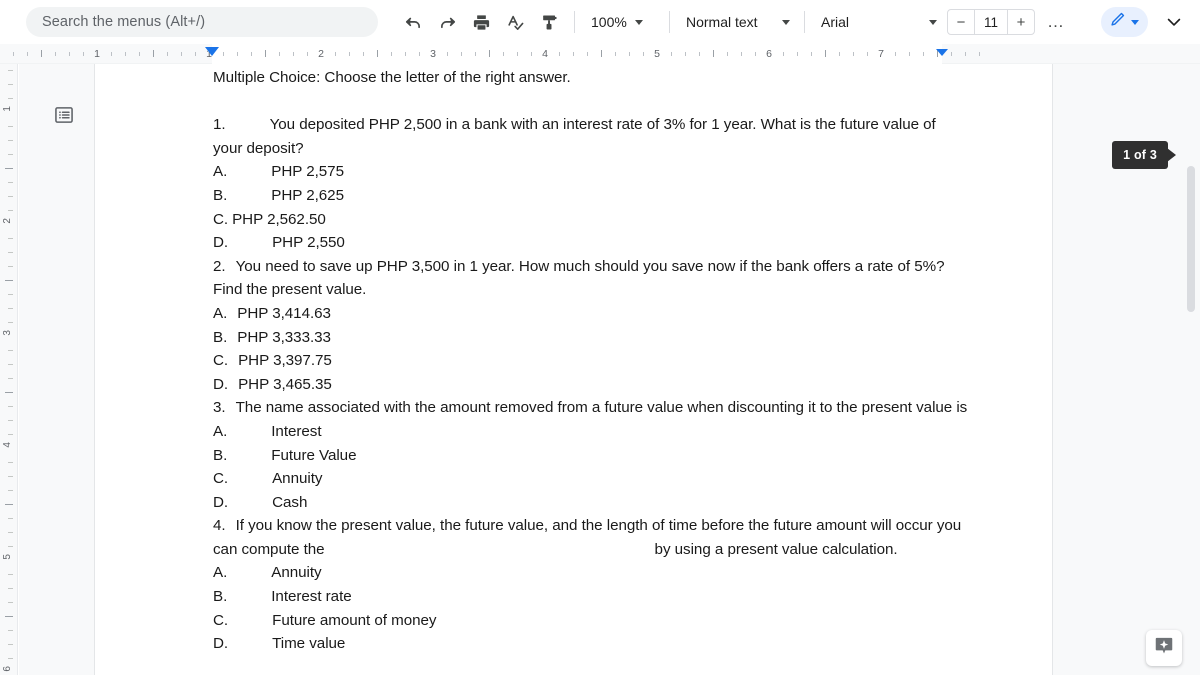  Describe the element at coordinates (549, 22) in the screenshot. I see `paint-format-icon` at that location.